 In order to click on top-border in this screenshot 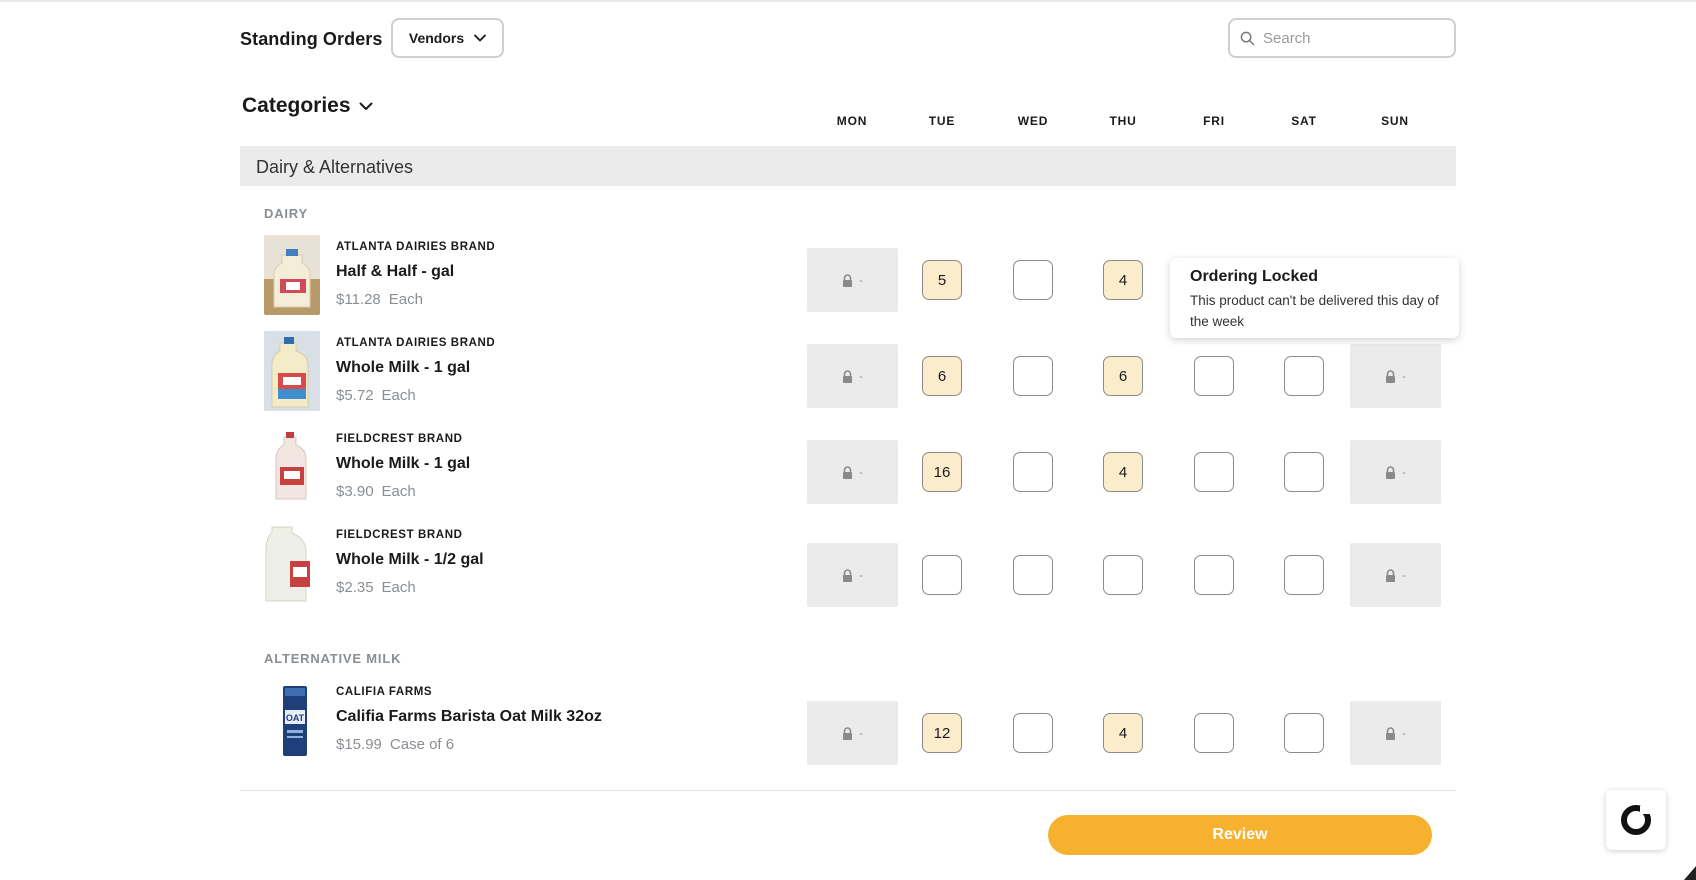, I will do `click(848, 1)`.